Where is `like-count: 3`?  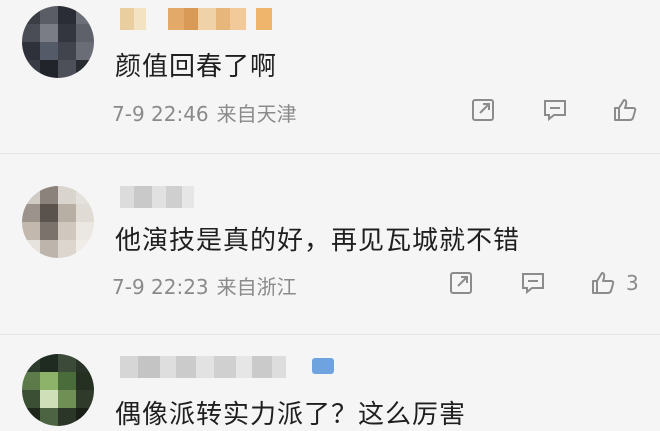
like-count: 3 is located at coordinates (632, 283).